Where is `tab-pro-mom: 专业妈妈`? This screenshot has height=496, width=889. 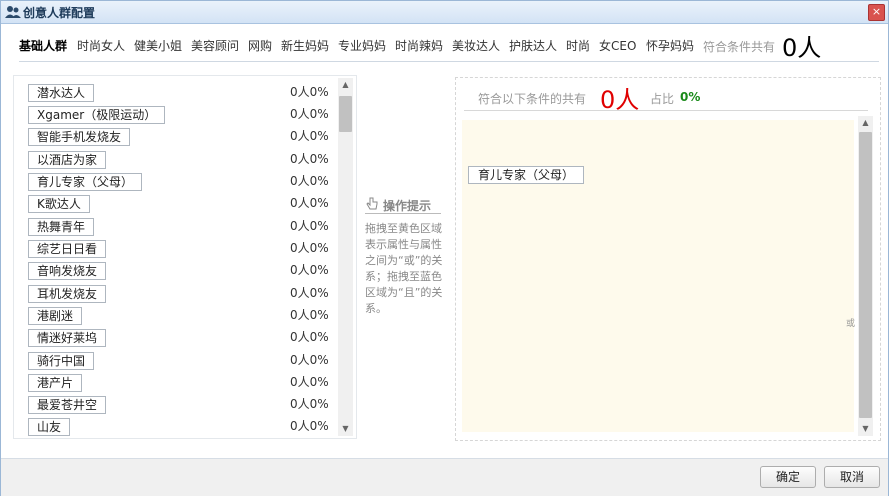
tab-pro-mom: 专业妈妈 is located at coordinates (362, 45).